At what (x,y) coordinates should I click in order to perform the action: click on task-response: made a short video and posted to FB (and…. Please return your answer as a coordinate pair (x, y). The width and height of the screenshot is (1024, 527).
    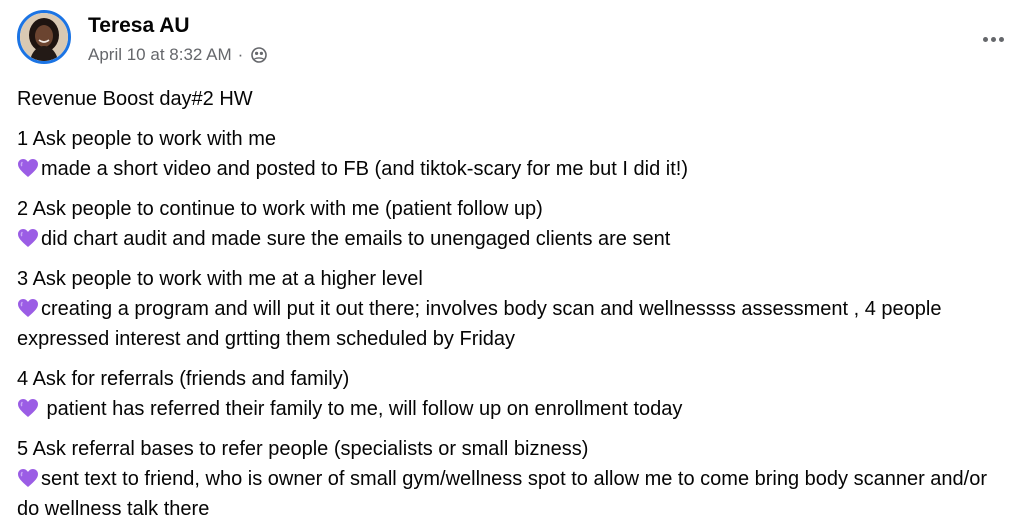
    Looking at the image, I should click on (364, 169).